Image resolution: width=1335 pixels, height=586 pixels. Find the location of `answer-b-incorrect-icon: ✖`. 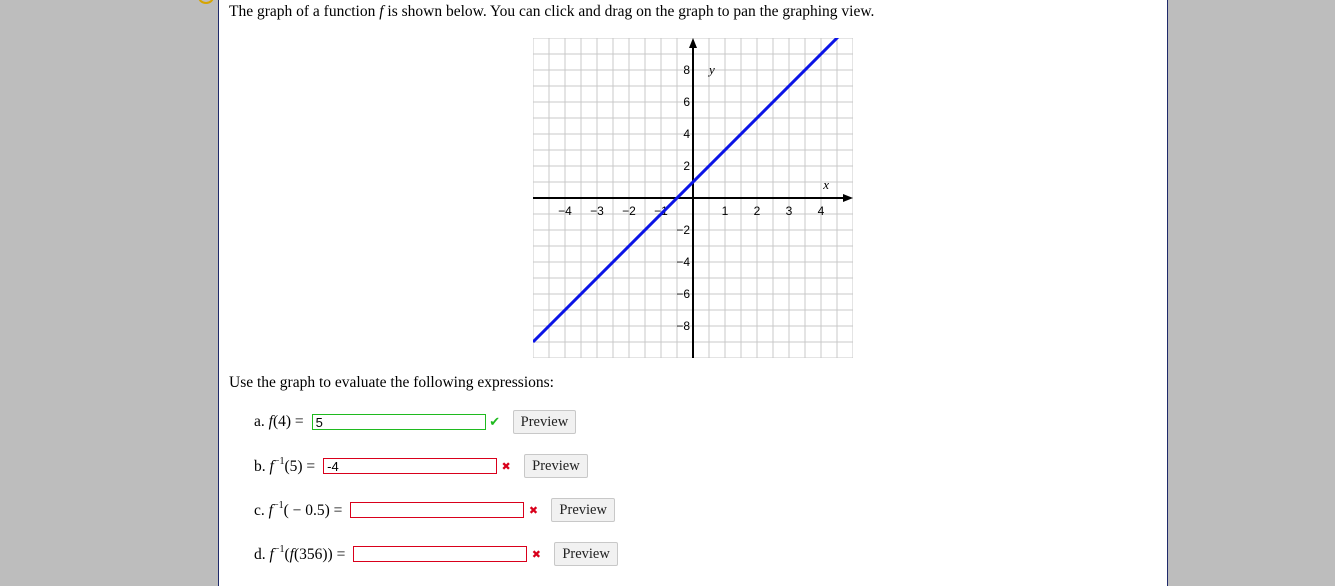

answer-b-incorrect-icon: ✖ is located at coordinates (506, 466).